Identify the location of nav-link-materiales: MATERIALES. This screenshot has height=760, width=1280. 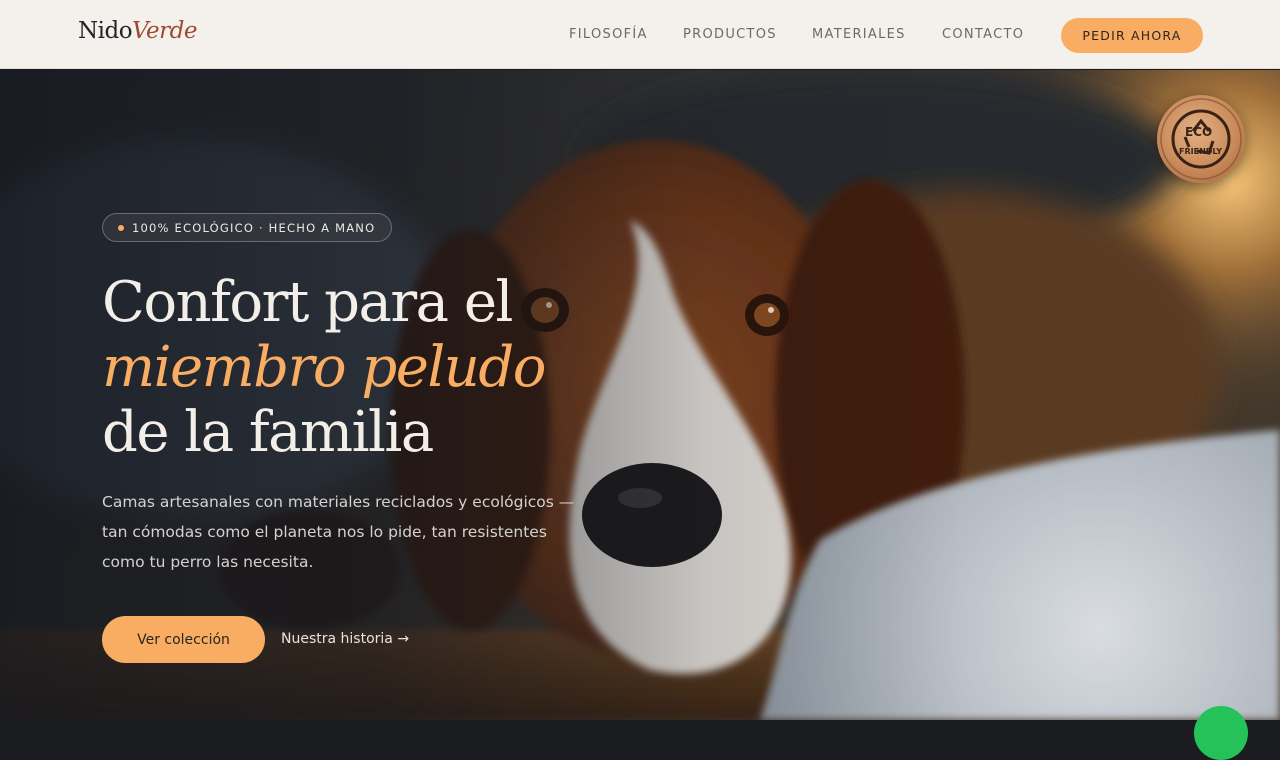
(859, 34).